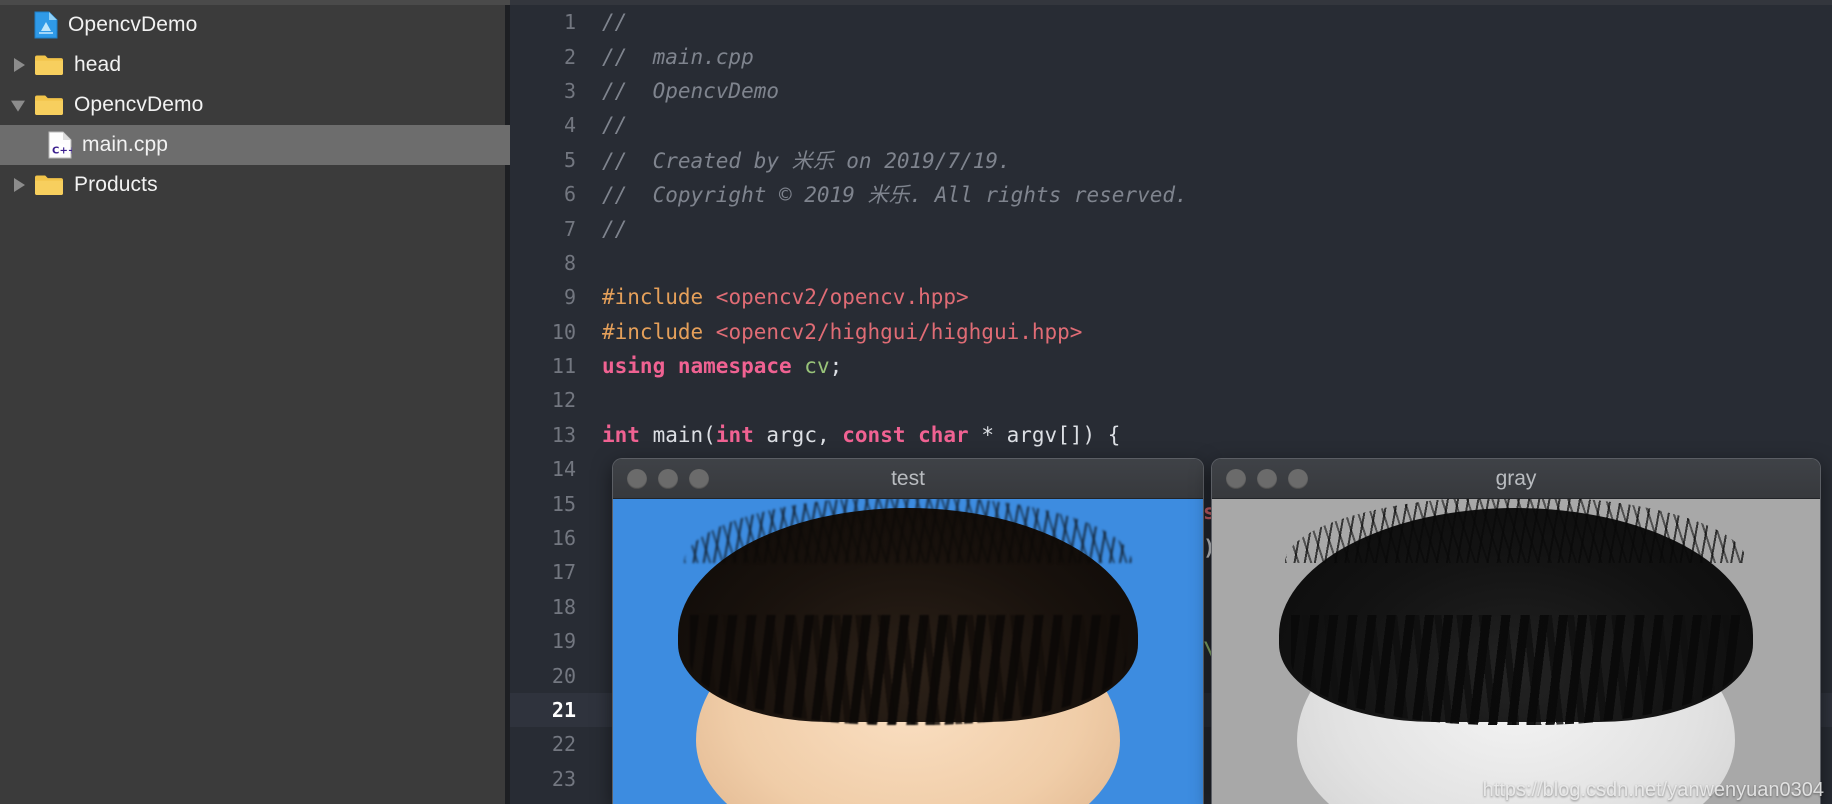  I want to click on code-line: 9 #include <opencv2/opencv.hpp>, so click(1171, 297).